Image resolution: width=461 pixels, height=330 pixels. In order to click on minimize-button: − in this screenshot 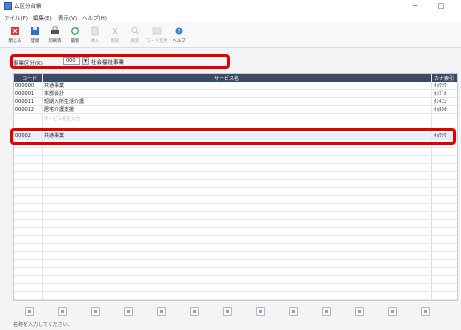, I will do `click(415, 6)`.